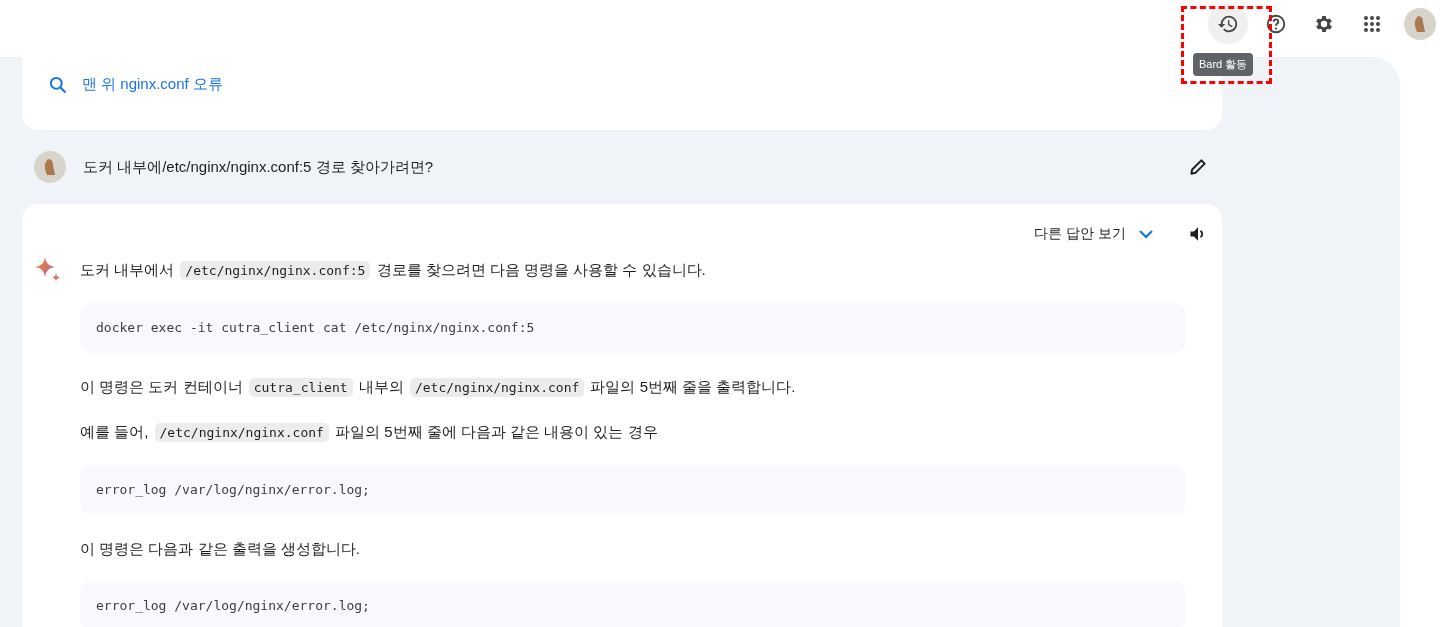 This screenshot has width=1446, height=627. I want to click on search-icon, so click(58, 84).